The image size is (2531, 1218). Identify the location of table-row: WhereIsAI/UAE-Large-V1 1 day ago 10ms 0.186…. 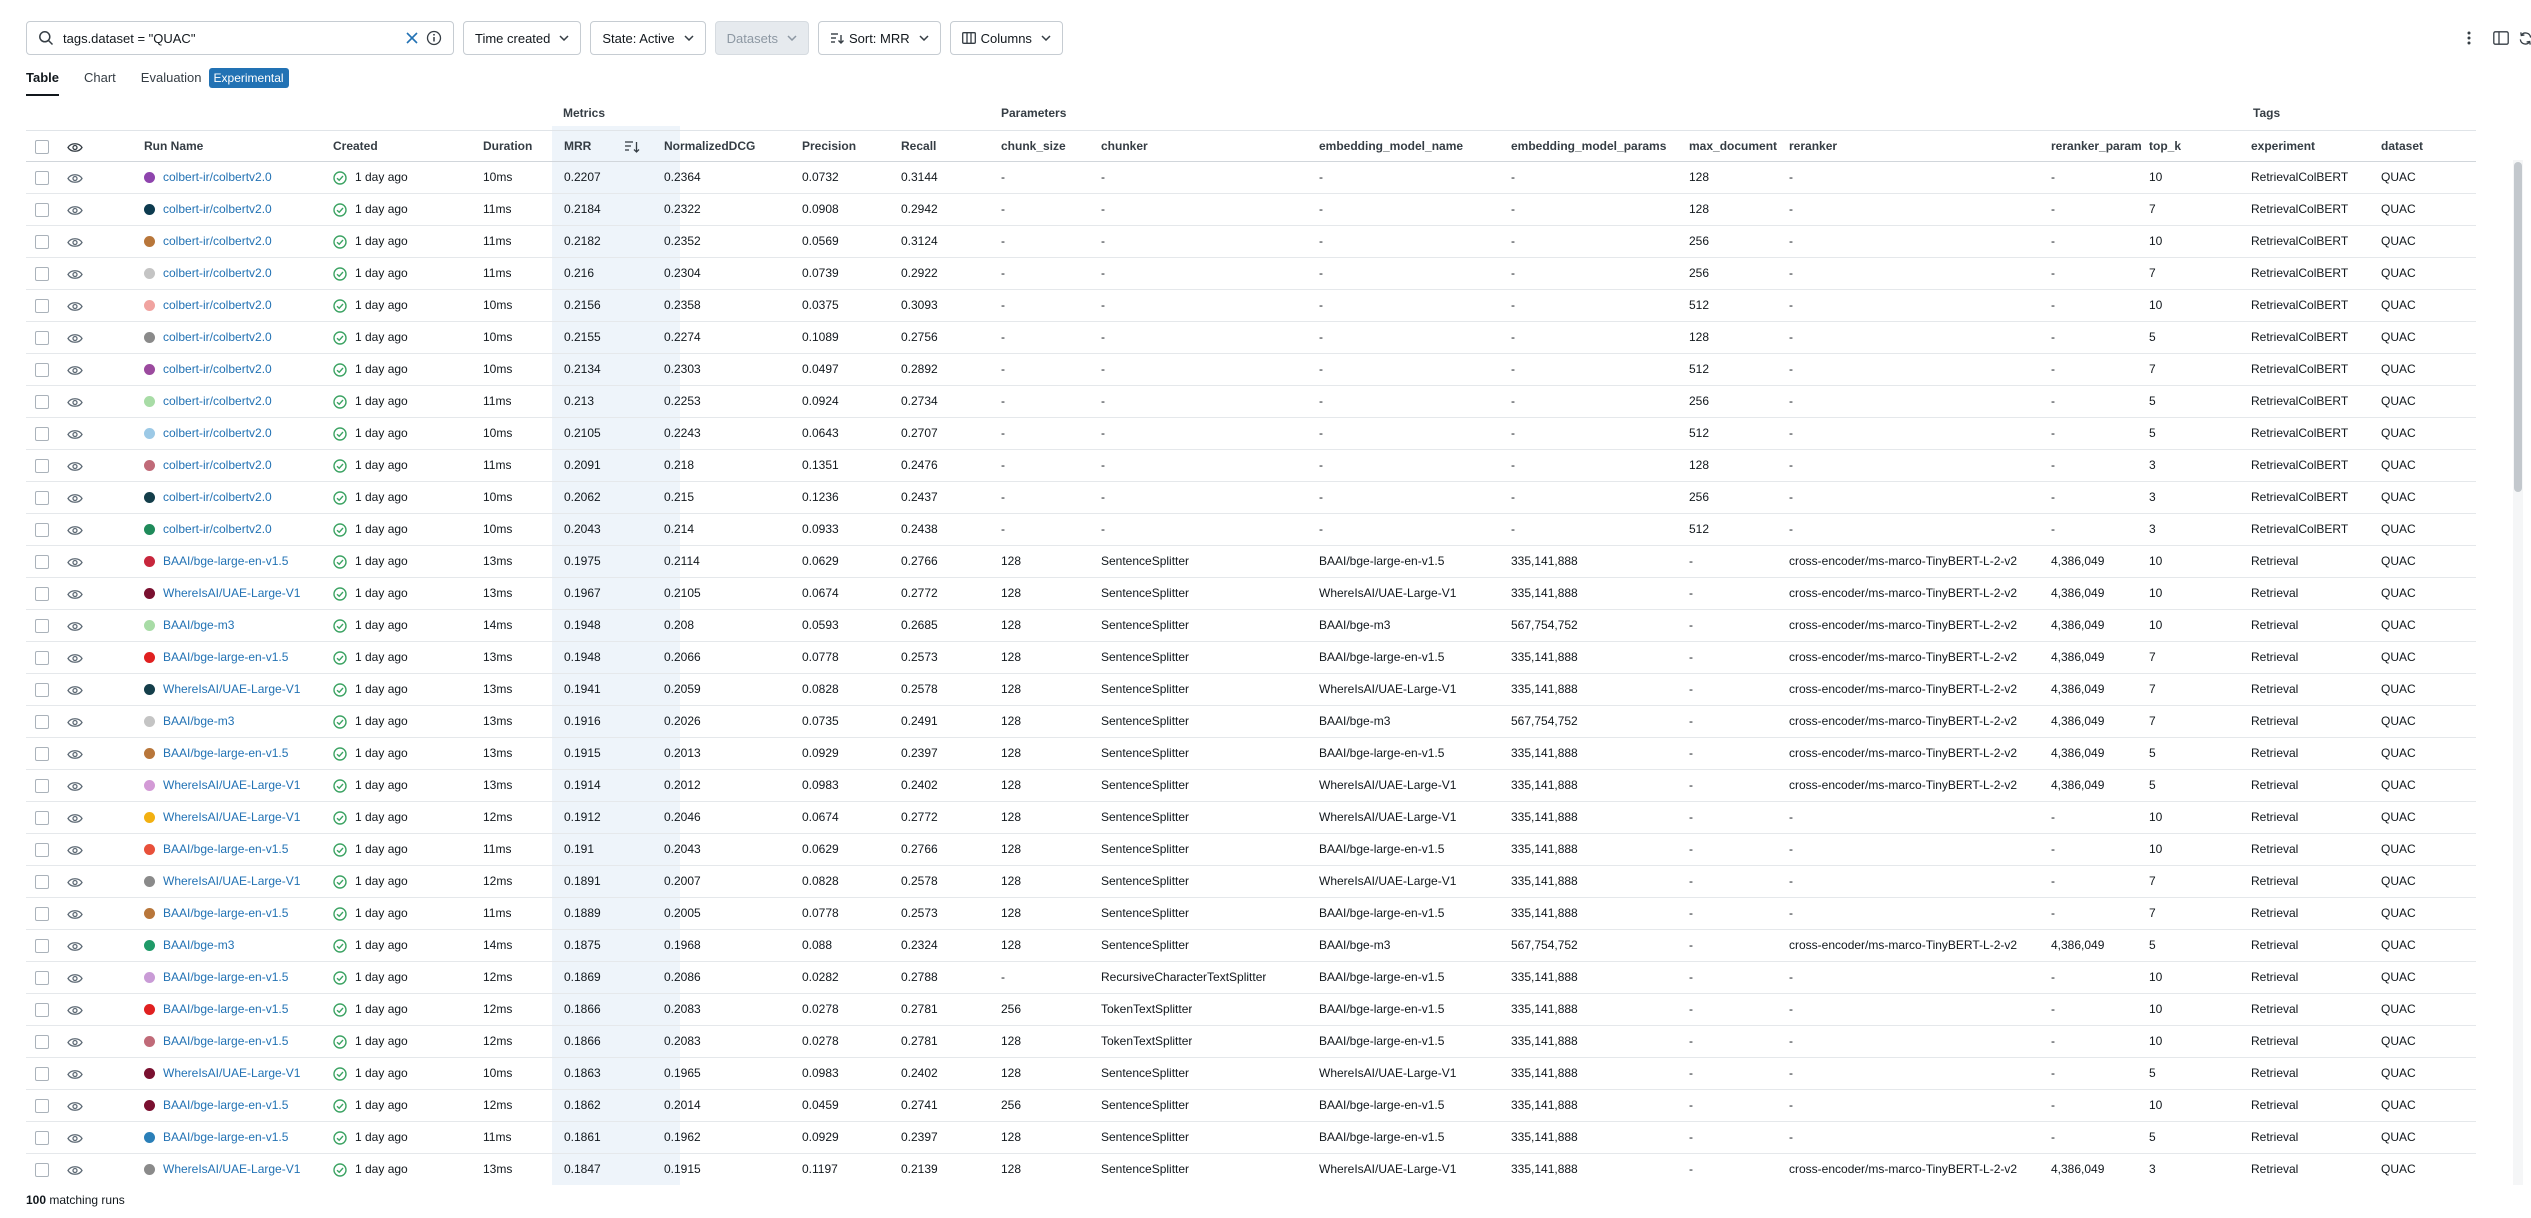
(1251, 1074).